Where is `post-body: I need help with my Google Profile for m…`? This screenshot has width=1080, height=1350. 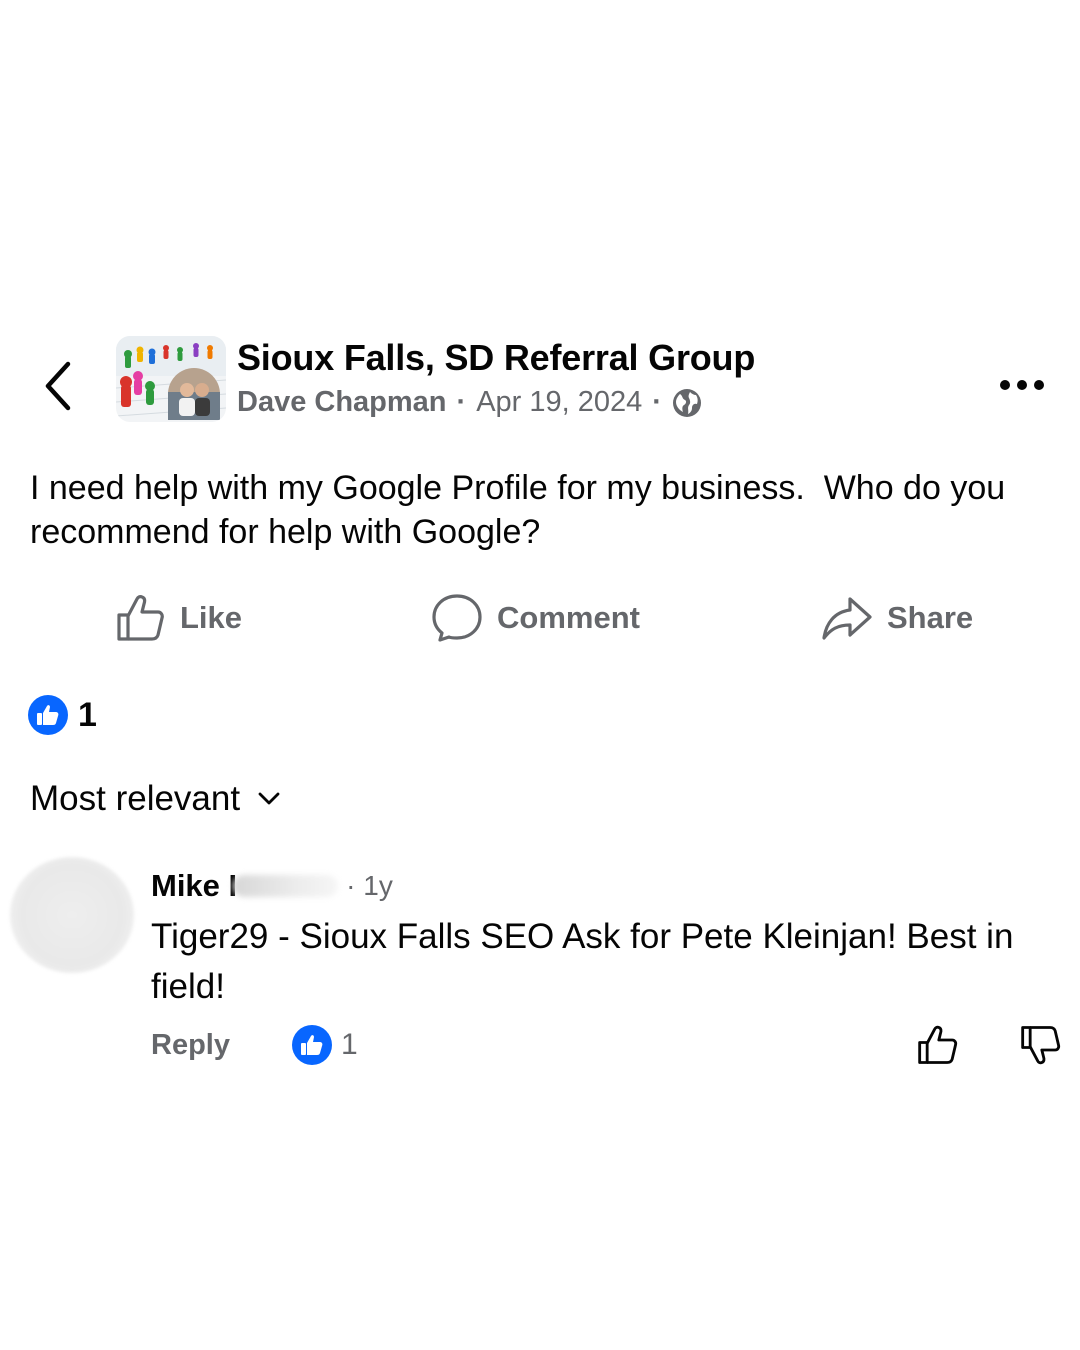 post-body: I need help with my Google Profile for m… is located at coordinates (522, 510).